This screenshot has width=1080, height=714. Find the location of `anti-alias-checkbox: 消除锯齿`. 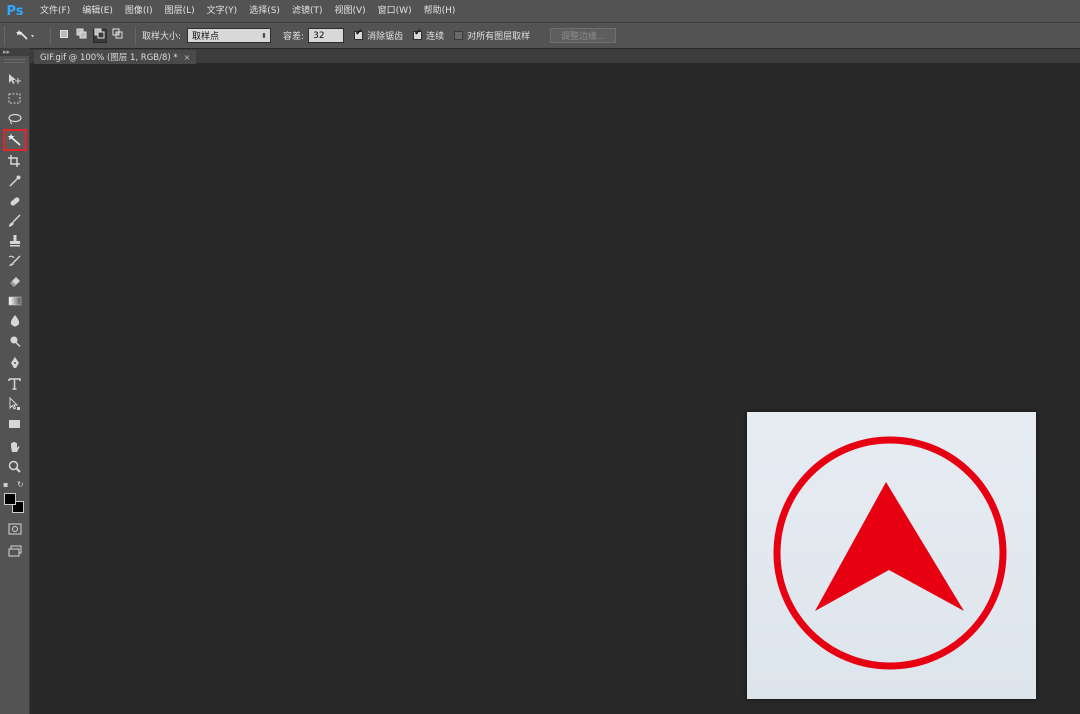

anti-alias-checkbox: 消除锯齿 is located at coordinates (379, 35).